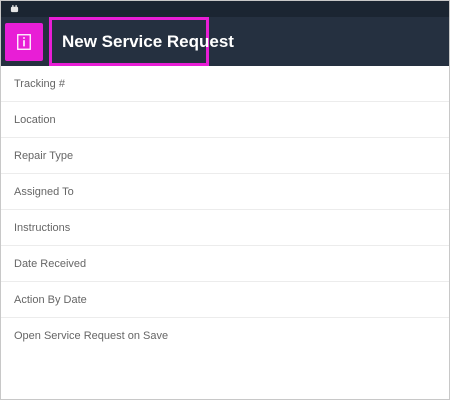 The width and height of the screenshot is (450, 400). Describe the element at coordinates (225, 84) in the screenshot. I see `field-tracking-number: Tracking #` at that location.